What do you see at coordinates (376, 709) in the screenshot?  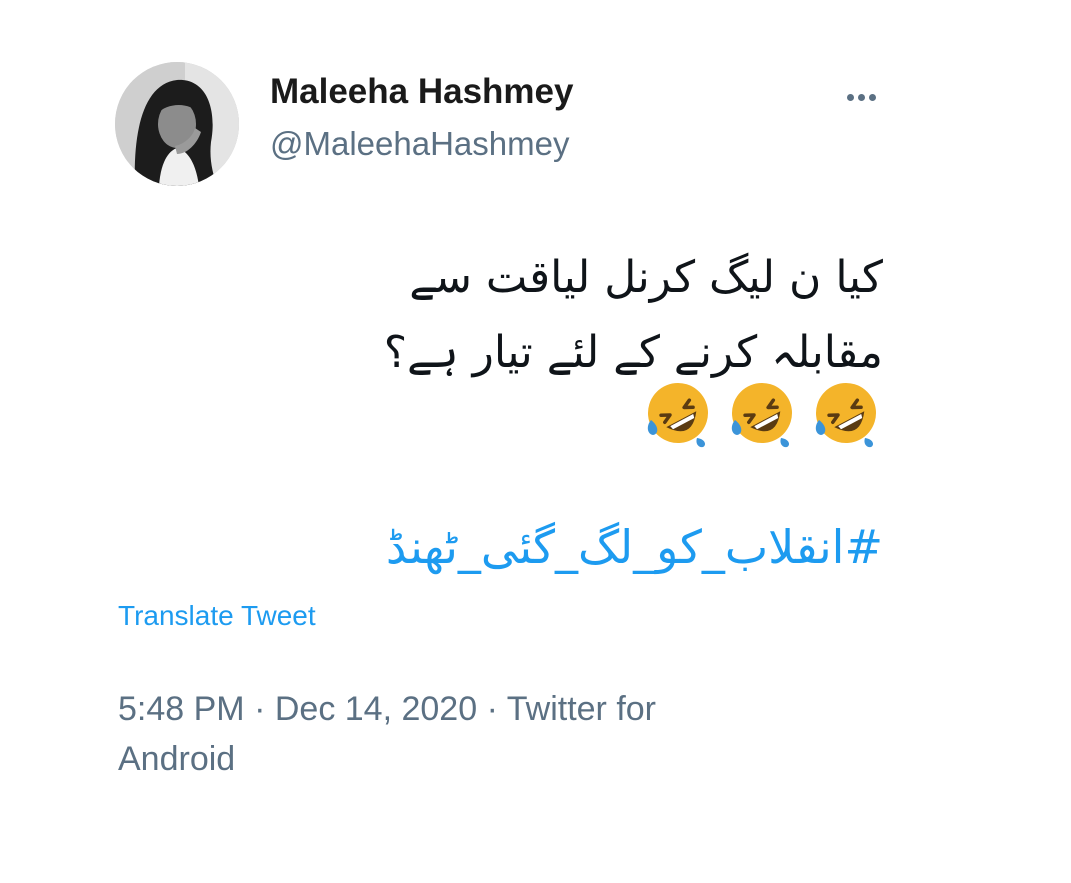 I see `tweet-date: Dec 14, 2020` at bounding box center [376, 709].